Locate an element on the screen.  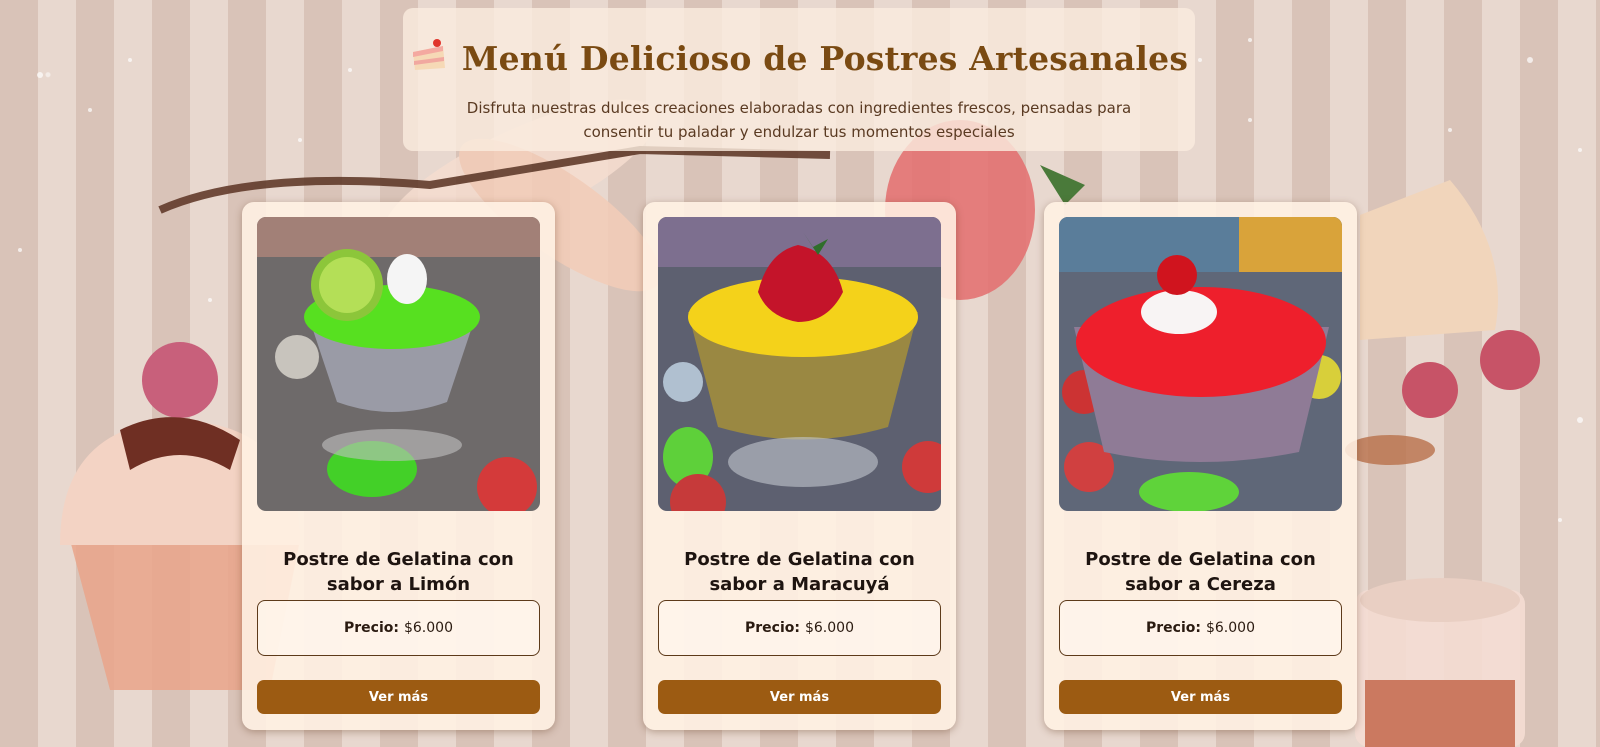
cake-icon is located at coordinates (429, 58).